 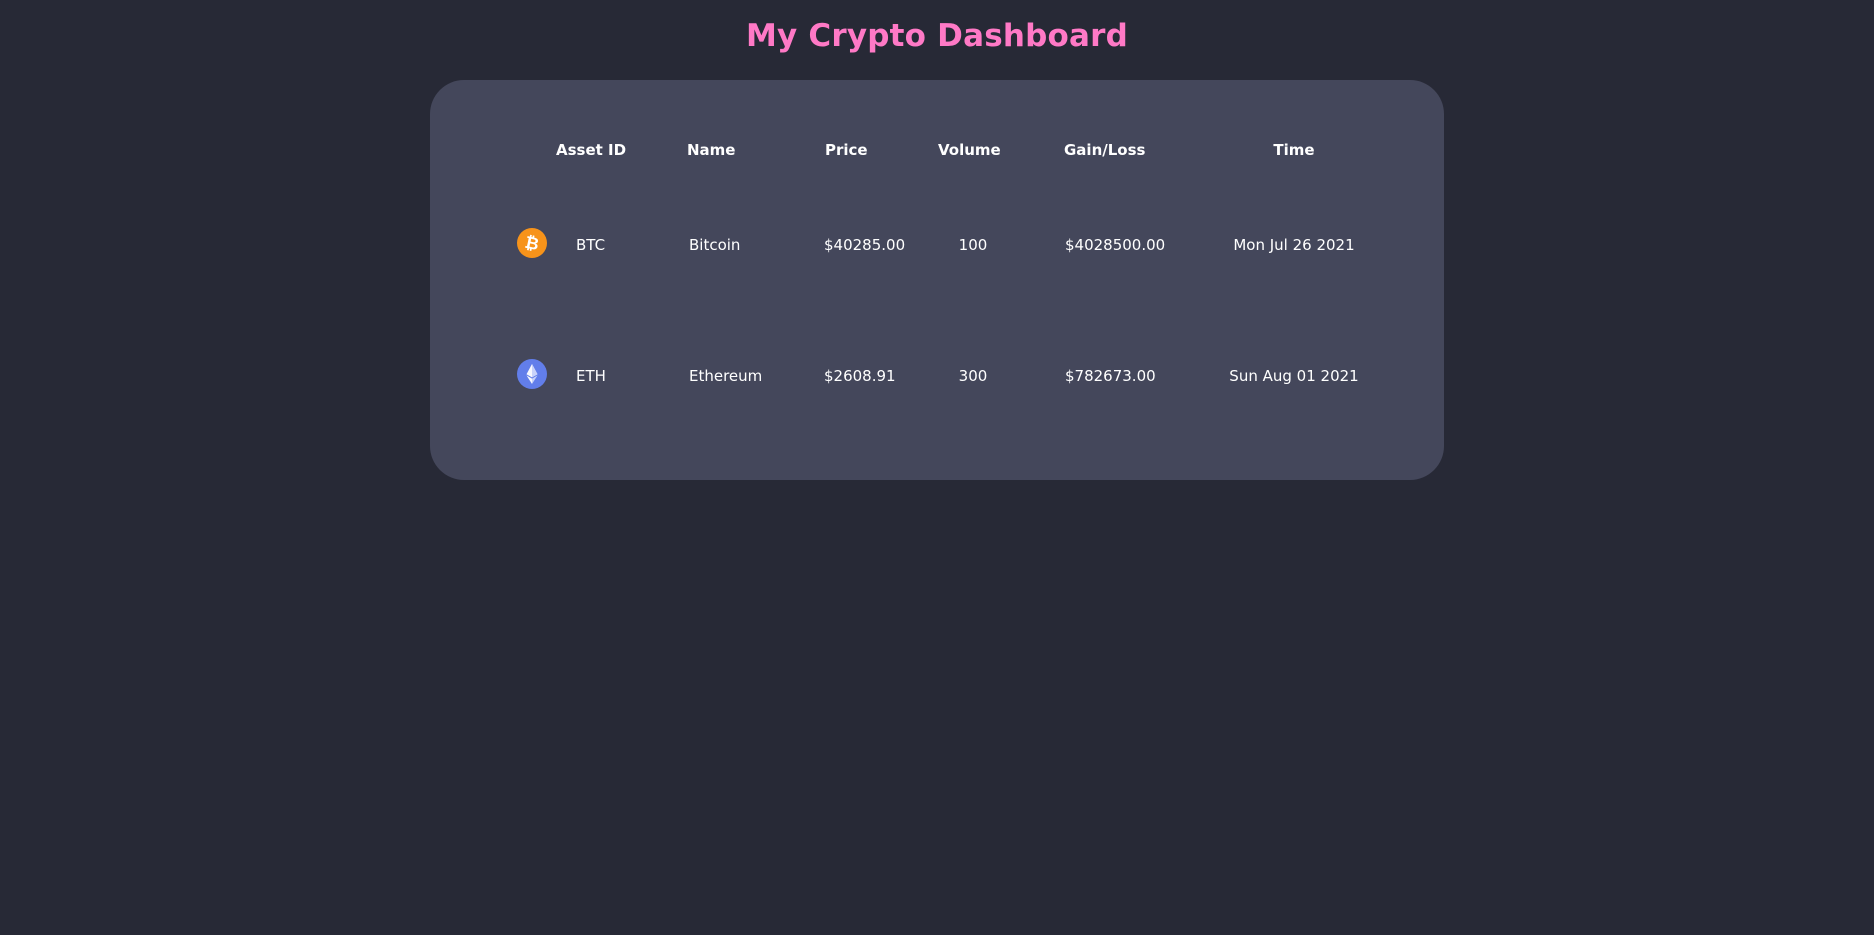 What do you see at coordinates (726, 376) in the screenshot?
I see `name-cell: Ethereum` at bounding box center [726, 376].